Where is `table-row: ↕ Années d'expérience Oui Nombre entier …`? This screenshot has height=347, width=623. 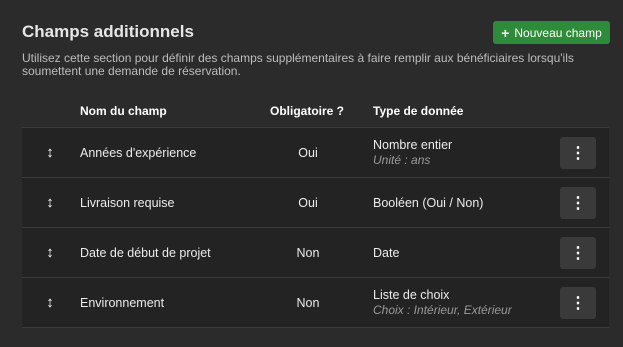 table-row: ↕ Années d'expérience Oui Nombre entier … is located at coordinates (315, 152).